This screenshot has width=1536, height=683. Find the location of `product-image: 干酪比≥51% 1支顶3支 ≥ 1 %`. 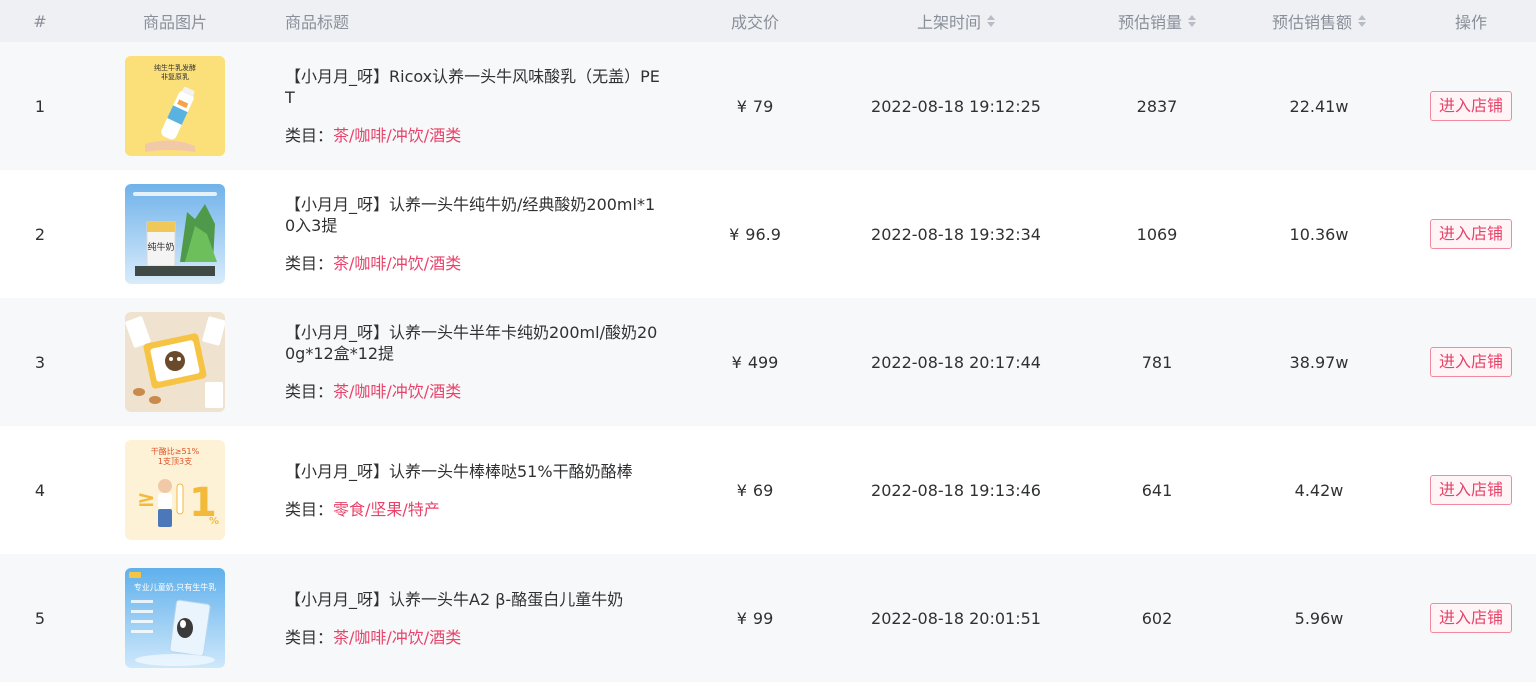

product-image: 干酪比≥51% 1支顶3支 ≥ 1 % is located at coordinates (175, 490).